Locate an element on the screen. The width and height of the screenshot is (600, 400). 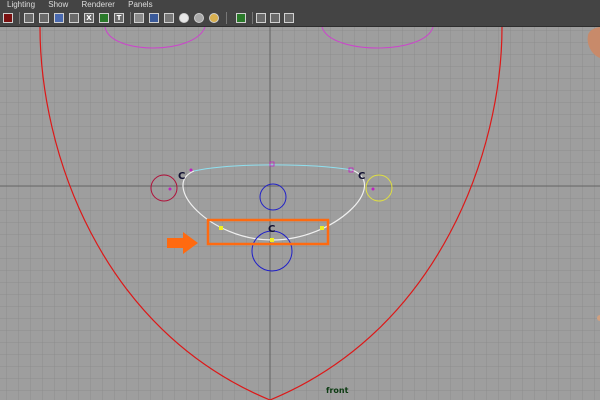
selected-cv-left is located at coordinates (221, 228).